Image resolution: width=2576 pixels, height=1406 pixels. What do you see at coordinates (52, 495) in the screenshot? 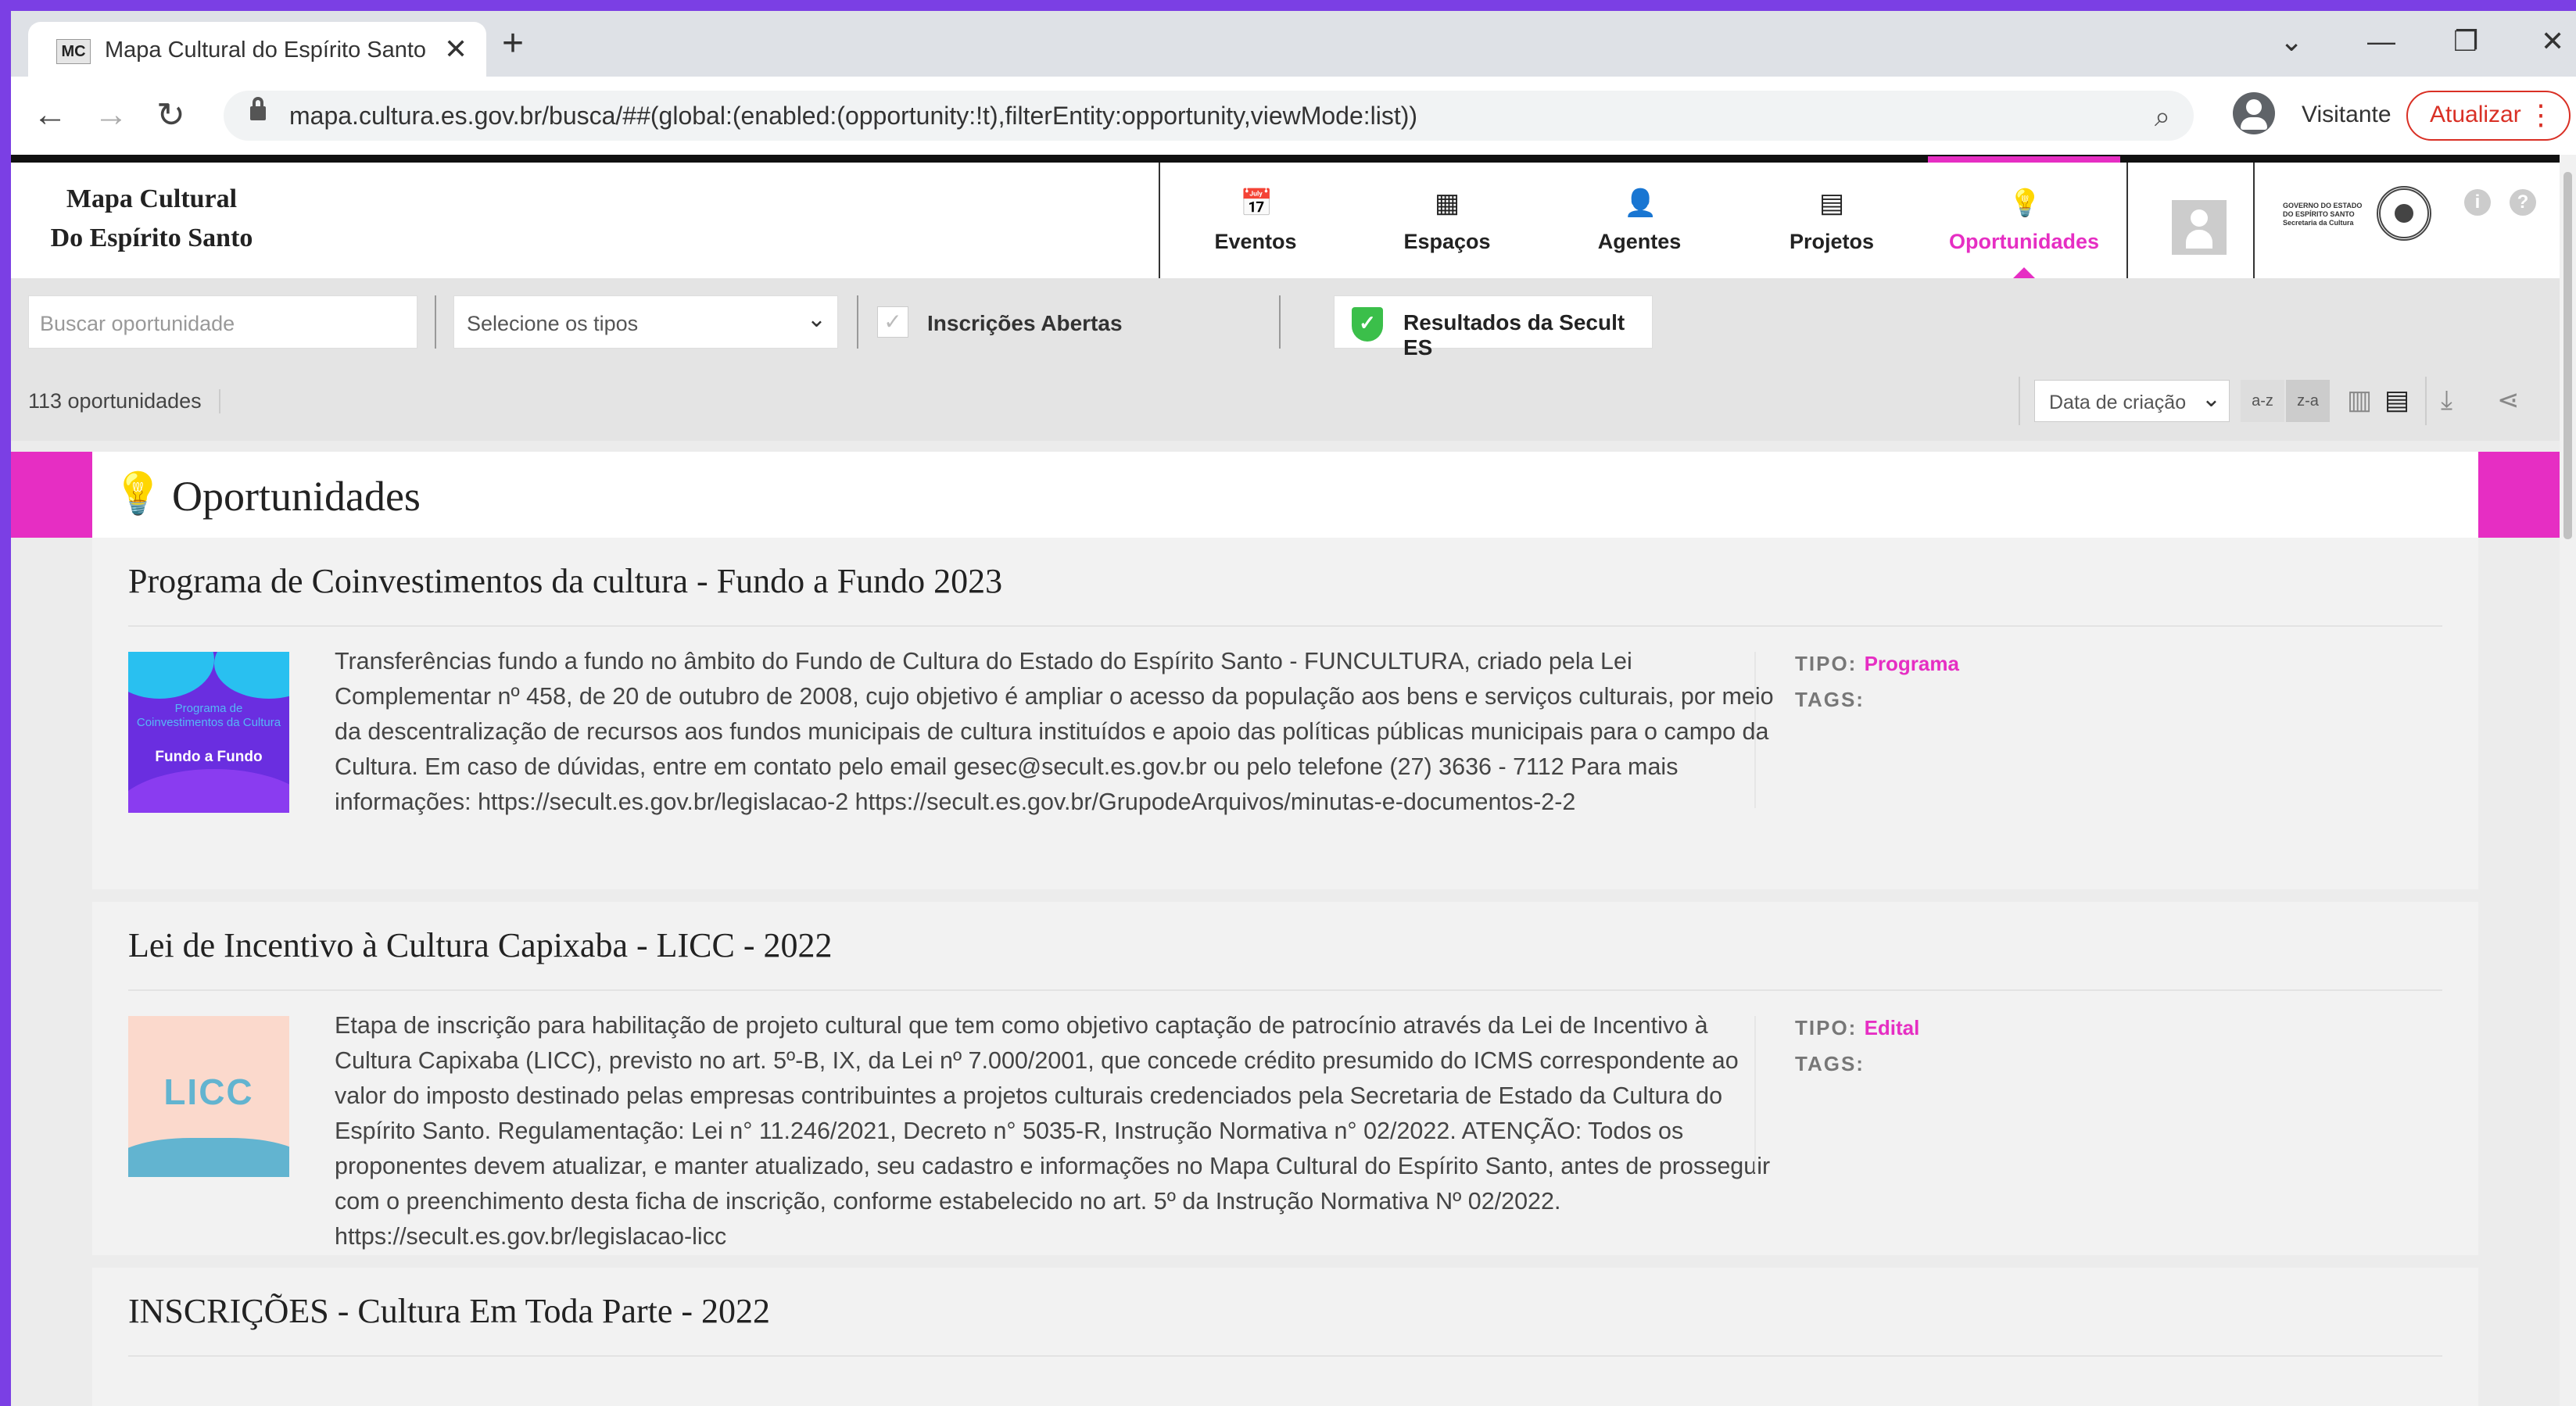
I see `accent-block` at bounding box center [52, 495].